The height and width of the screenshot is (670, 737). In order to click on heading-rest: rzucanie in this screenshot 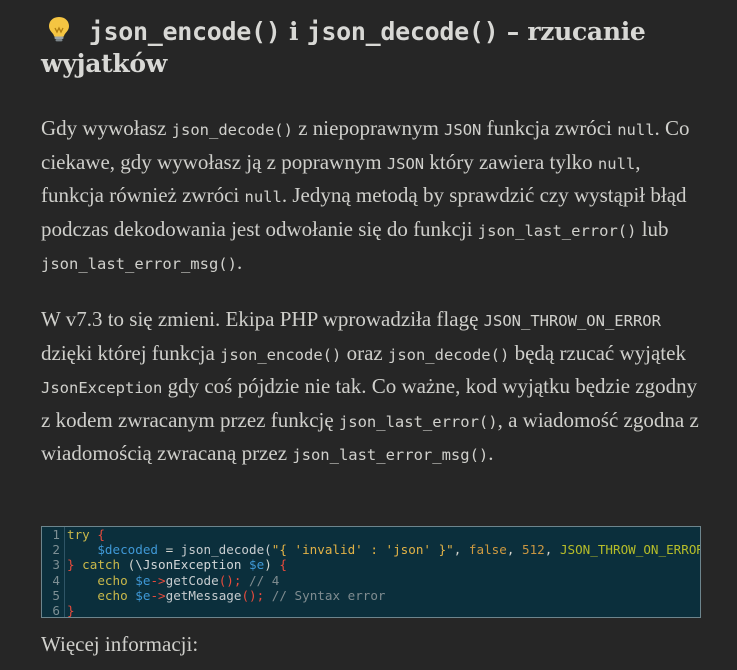, I will do `click(586, 31)`.